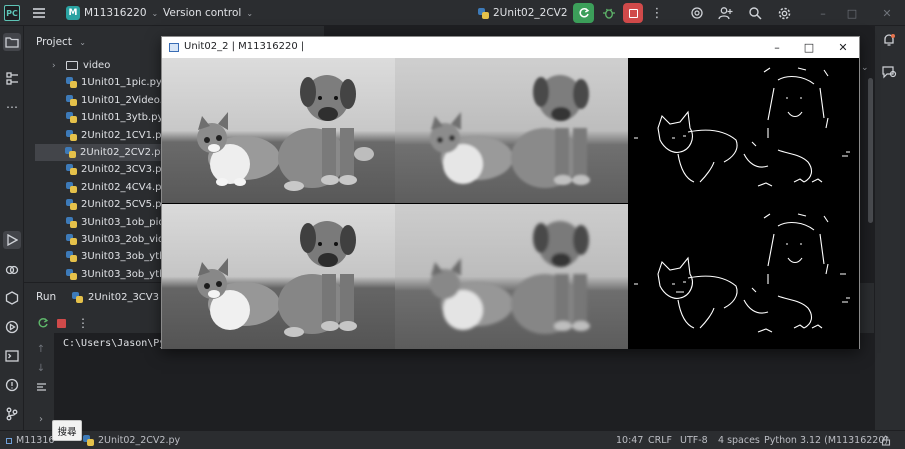 Image resolution: width=905 pixels, height=449 pixels. Describe the element at coordinates (114, 343) in the screenshot. I see `console-line: C:\Users\Jason\Py` at that location.